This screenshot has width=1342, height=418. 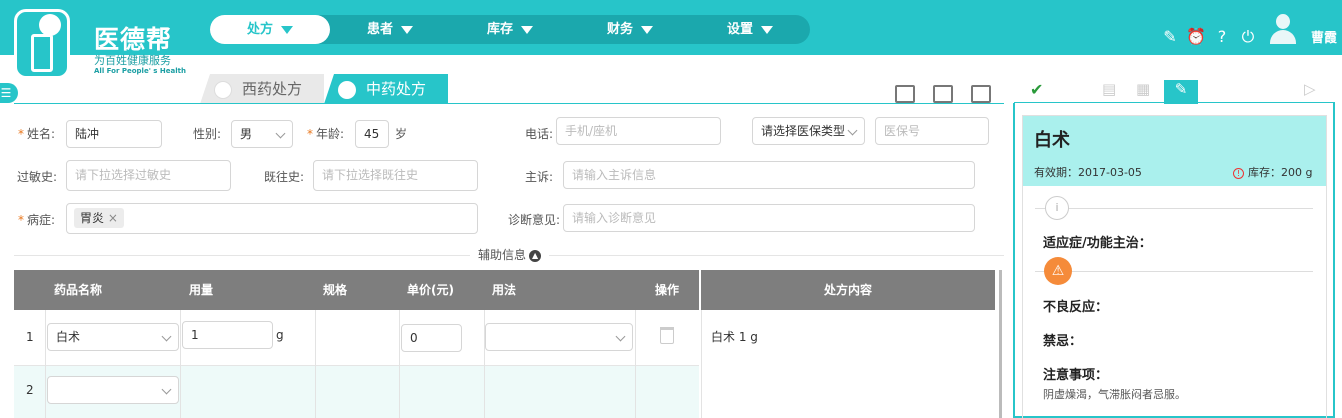 I want to click on rx-content-area, so click(x=848, y=364).